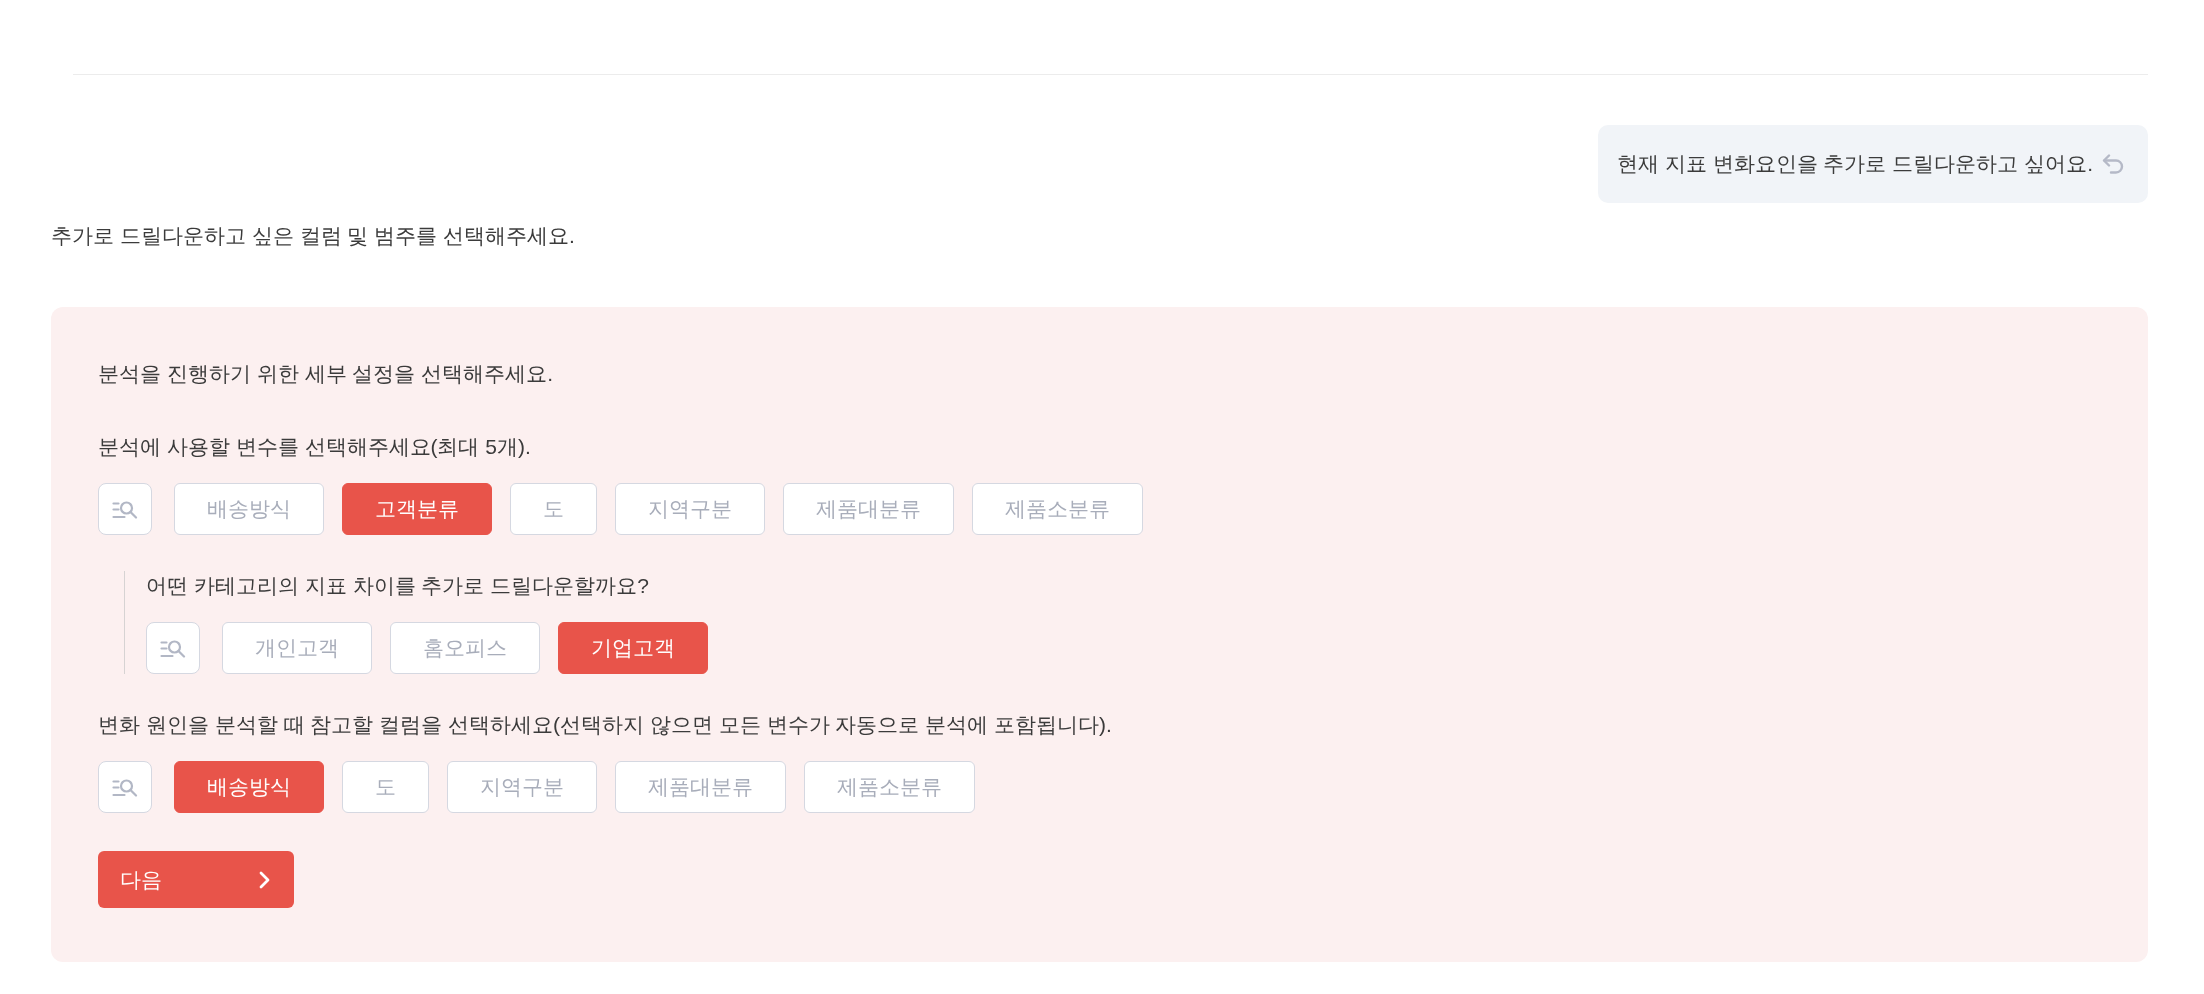  Describe the element at coordinates (325, 374) in the screenshot. I see `panel-intro-text: 분석을 진행하기 위한 세부 설정을 선택해주세요.` at that location.